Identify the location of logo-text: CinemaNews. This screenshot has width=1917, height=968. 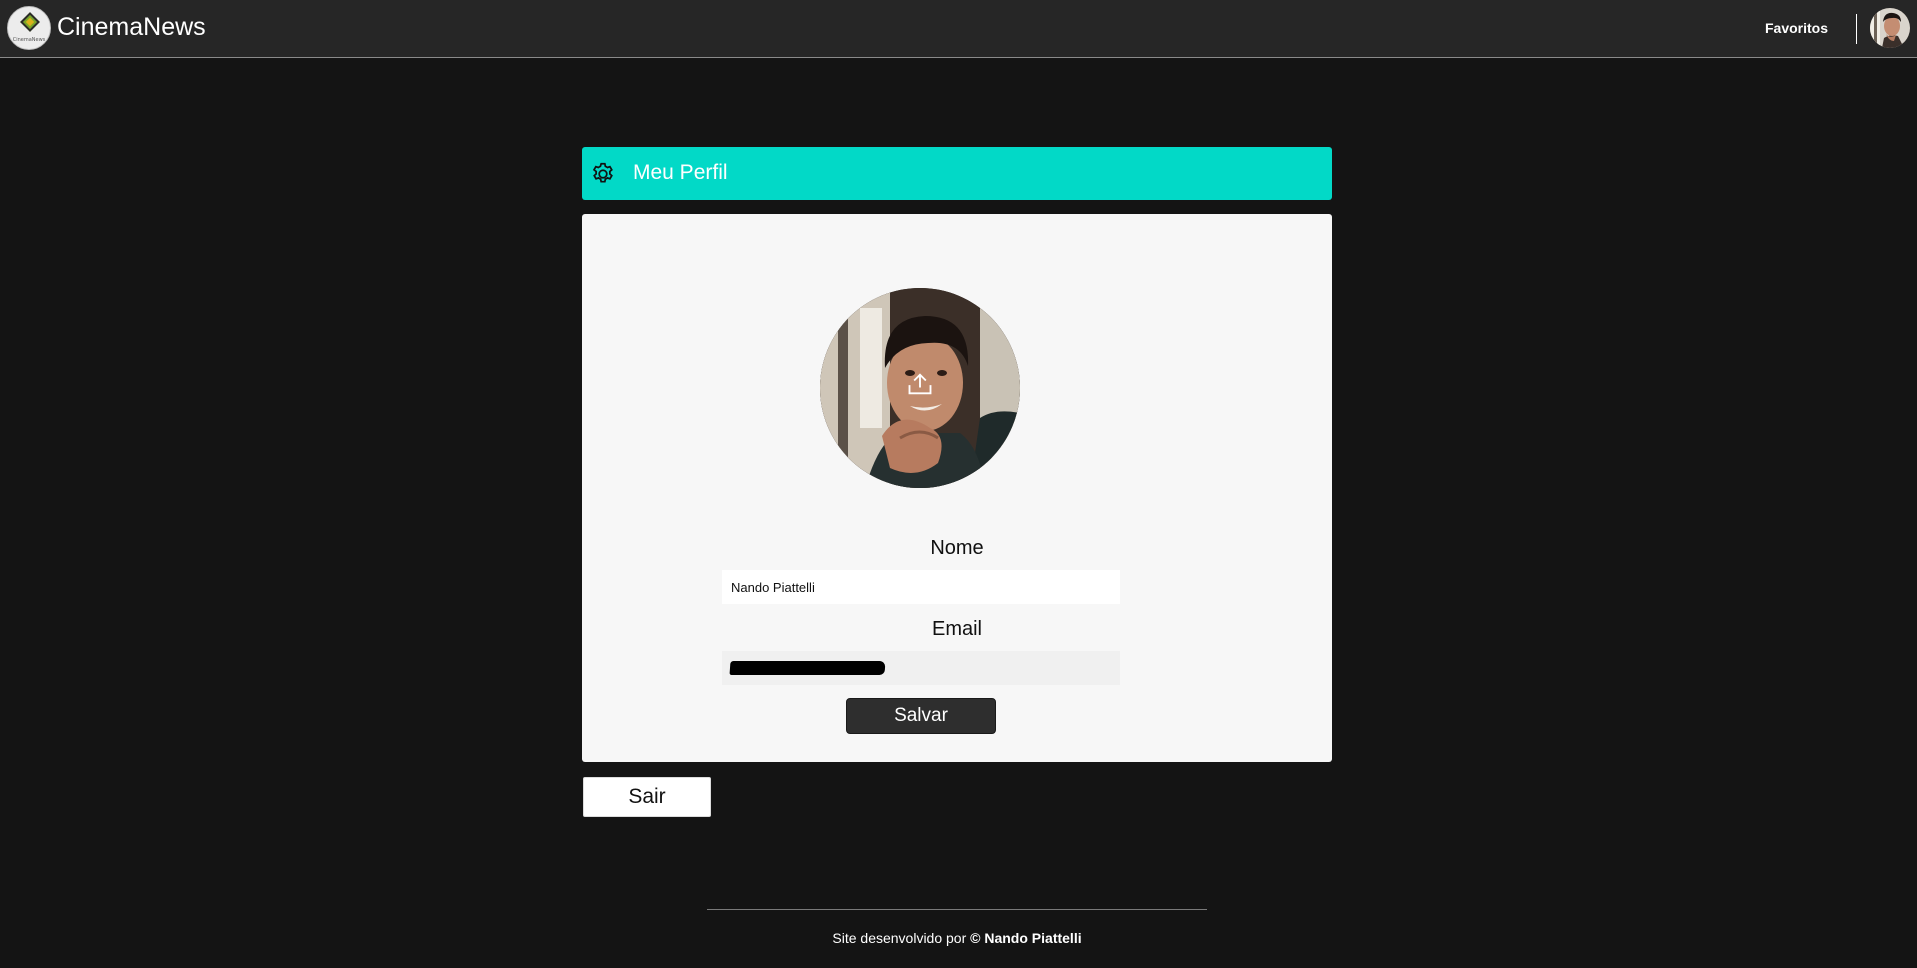
(29, 40).